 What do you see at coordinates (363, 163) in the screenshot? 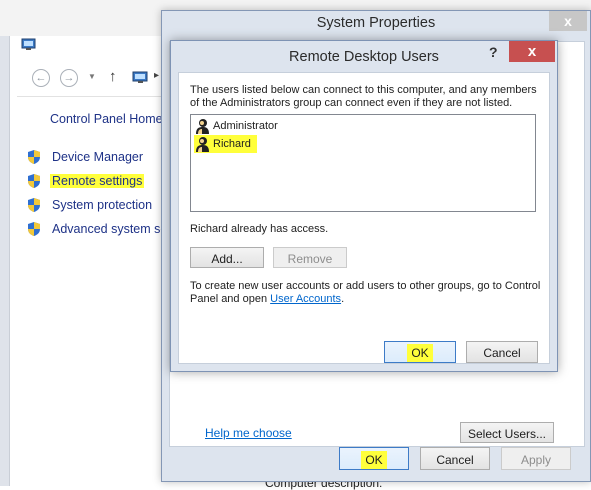
I see `users-list: Administrator Richard` at bounding box center [363, 163].